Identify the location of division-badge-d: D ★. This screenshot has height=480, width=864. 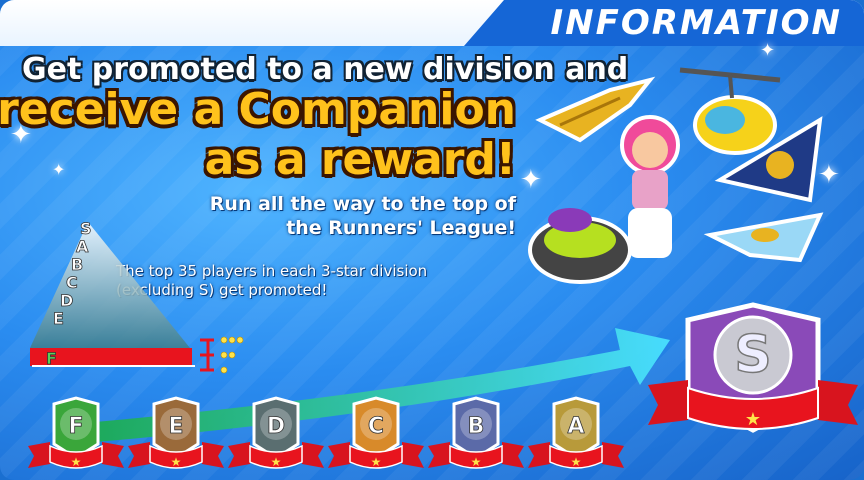
(276, 437).